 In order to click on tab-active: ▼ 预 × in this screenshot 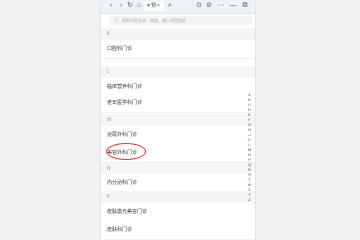, I will do `click(154, 6)`.